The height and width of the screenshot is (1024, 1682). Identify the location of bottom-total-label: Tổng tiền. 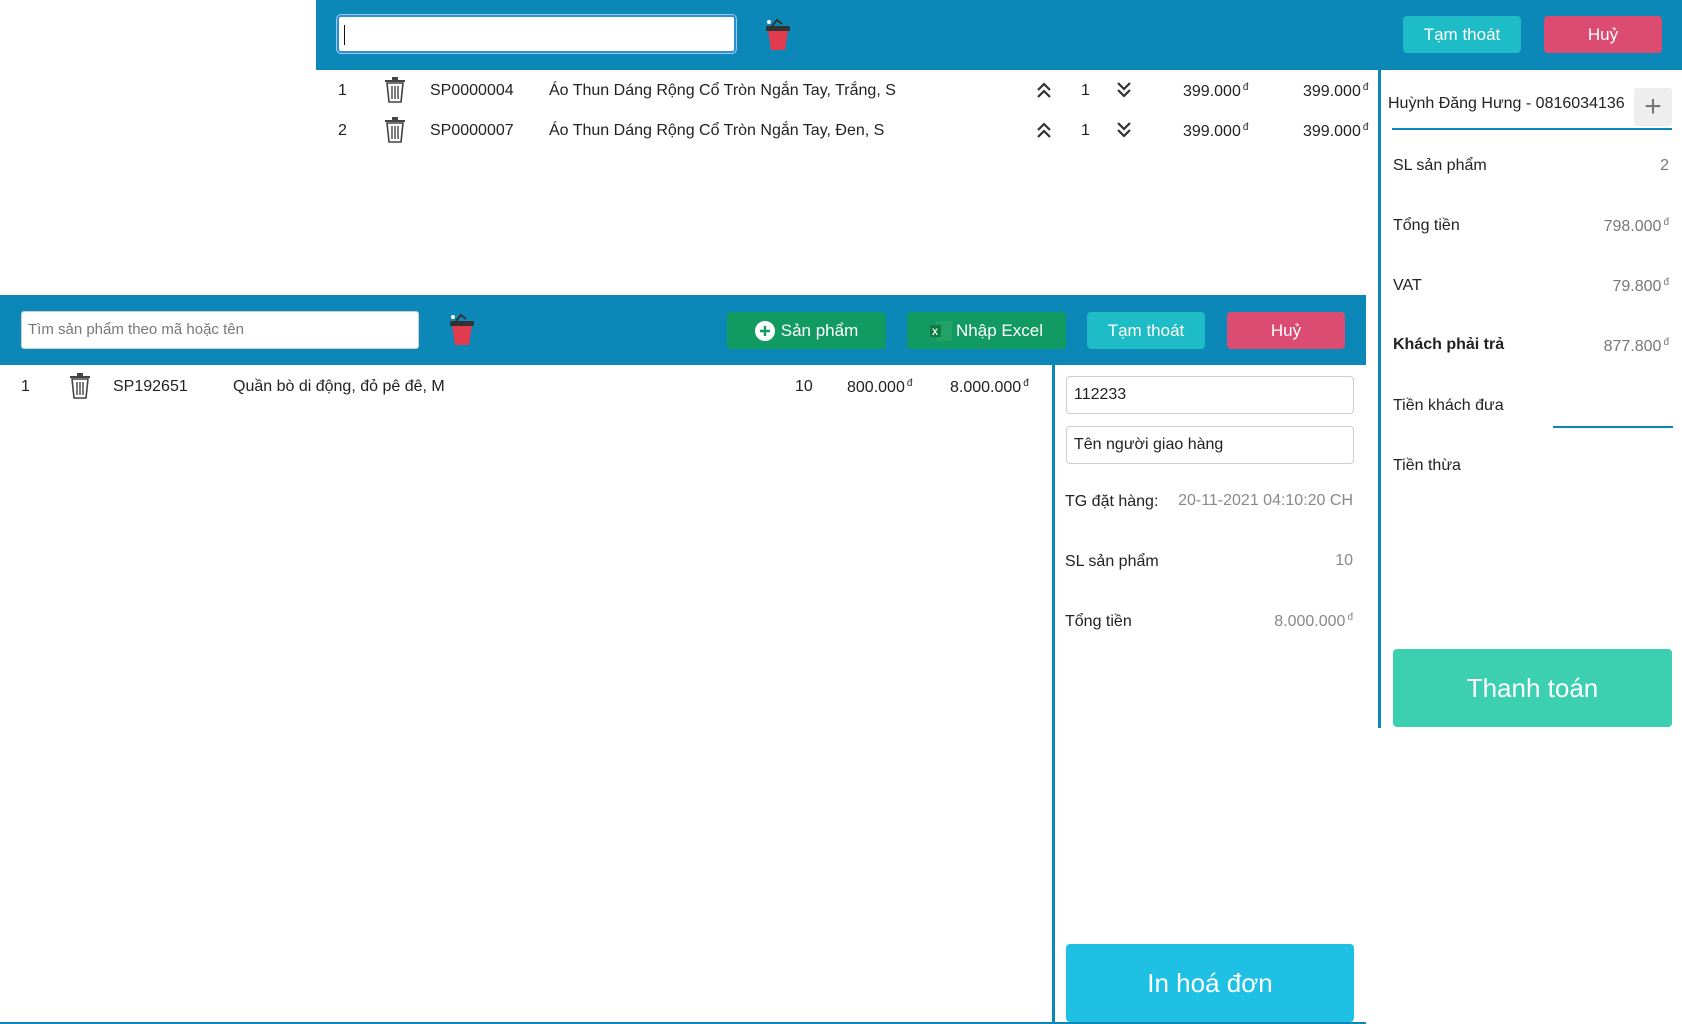
(1098, 621).